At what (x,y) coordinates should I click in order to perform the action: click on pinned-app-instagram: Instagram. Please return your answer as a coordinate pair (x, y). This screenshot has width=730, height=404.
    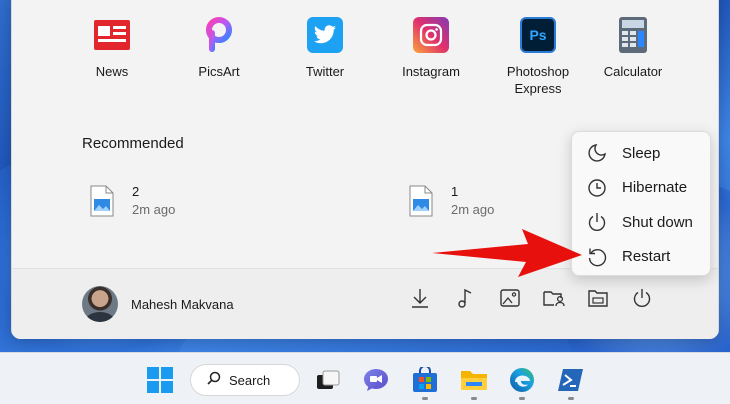
    Looking at the image, I should click on (431, 48).